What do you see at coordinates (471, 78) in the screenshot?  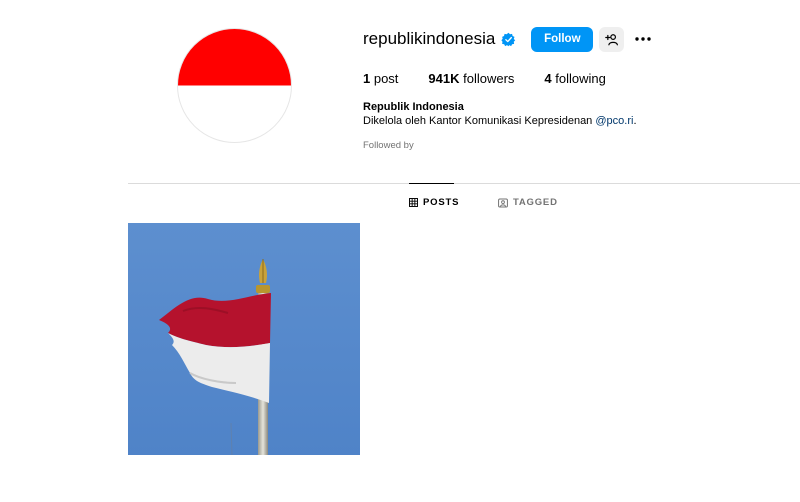 I see `followers-count: 941K followers` at bounding box center [471, 78].